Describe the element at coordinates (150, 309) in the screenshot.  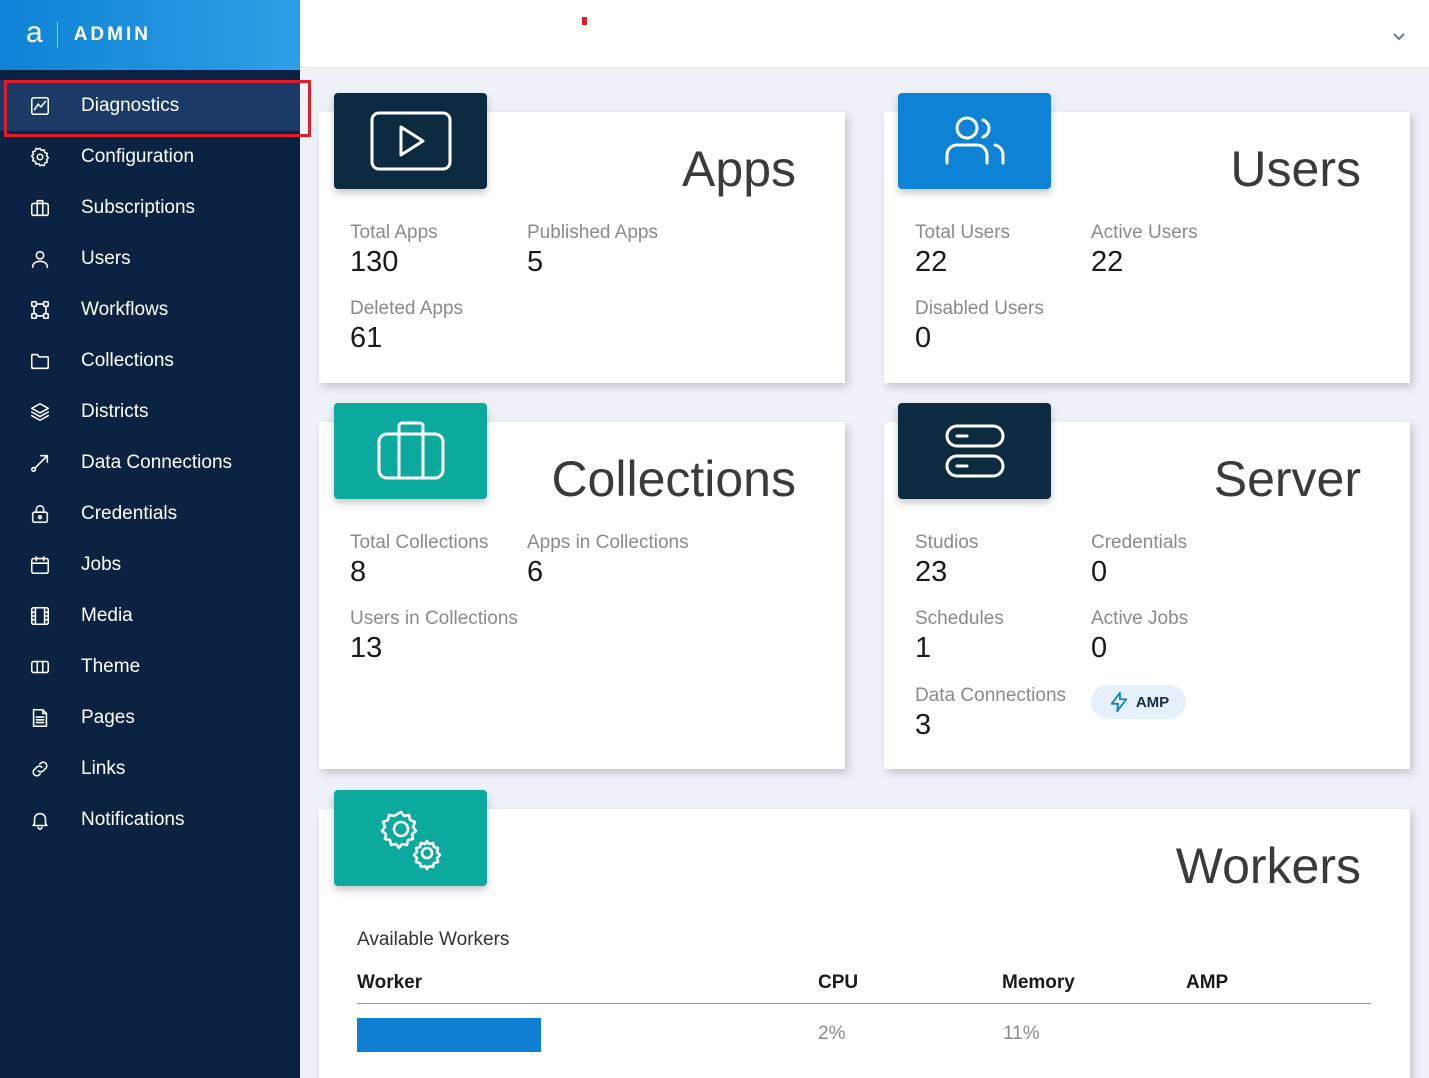
I see `sidebar-item-workflows: Workflows` at that location.